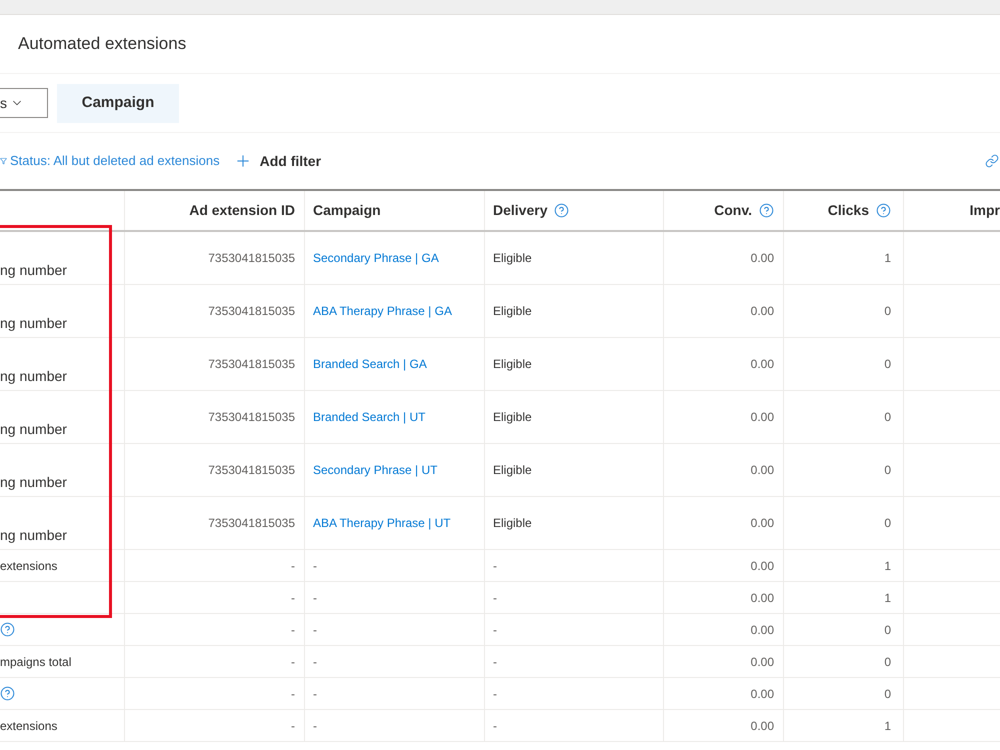  What do you see at coordinates (3, 161) in the screenshot?
I see `filter-icon` at bounding box center [3, 161].